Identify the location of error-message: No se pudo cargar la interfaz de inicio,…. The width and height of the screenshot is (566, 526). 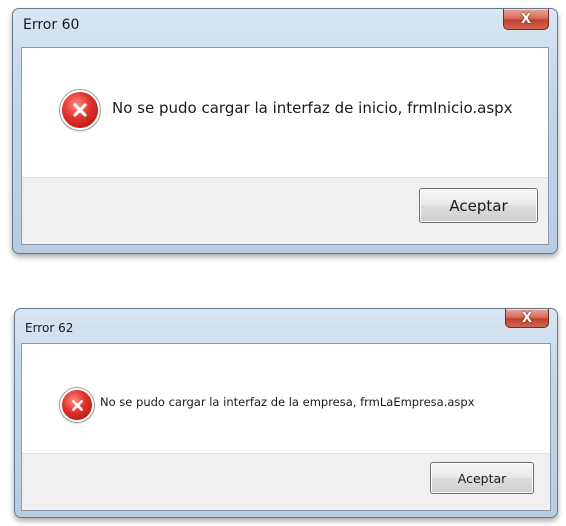
(312, 108).